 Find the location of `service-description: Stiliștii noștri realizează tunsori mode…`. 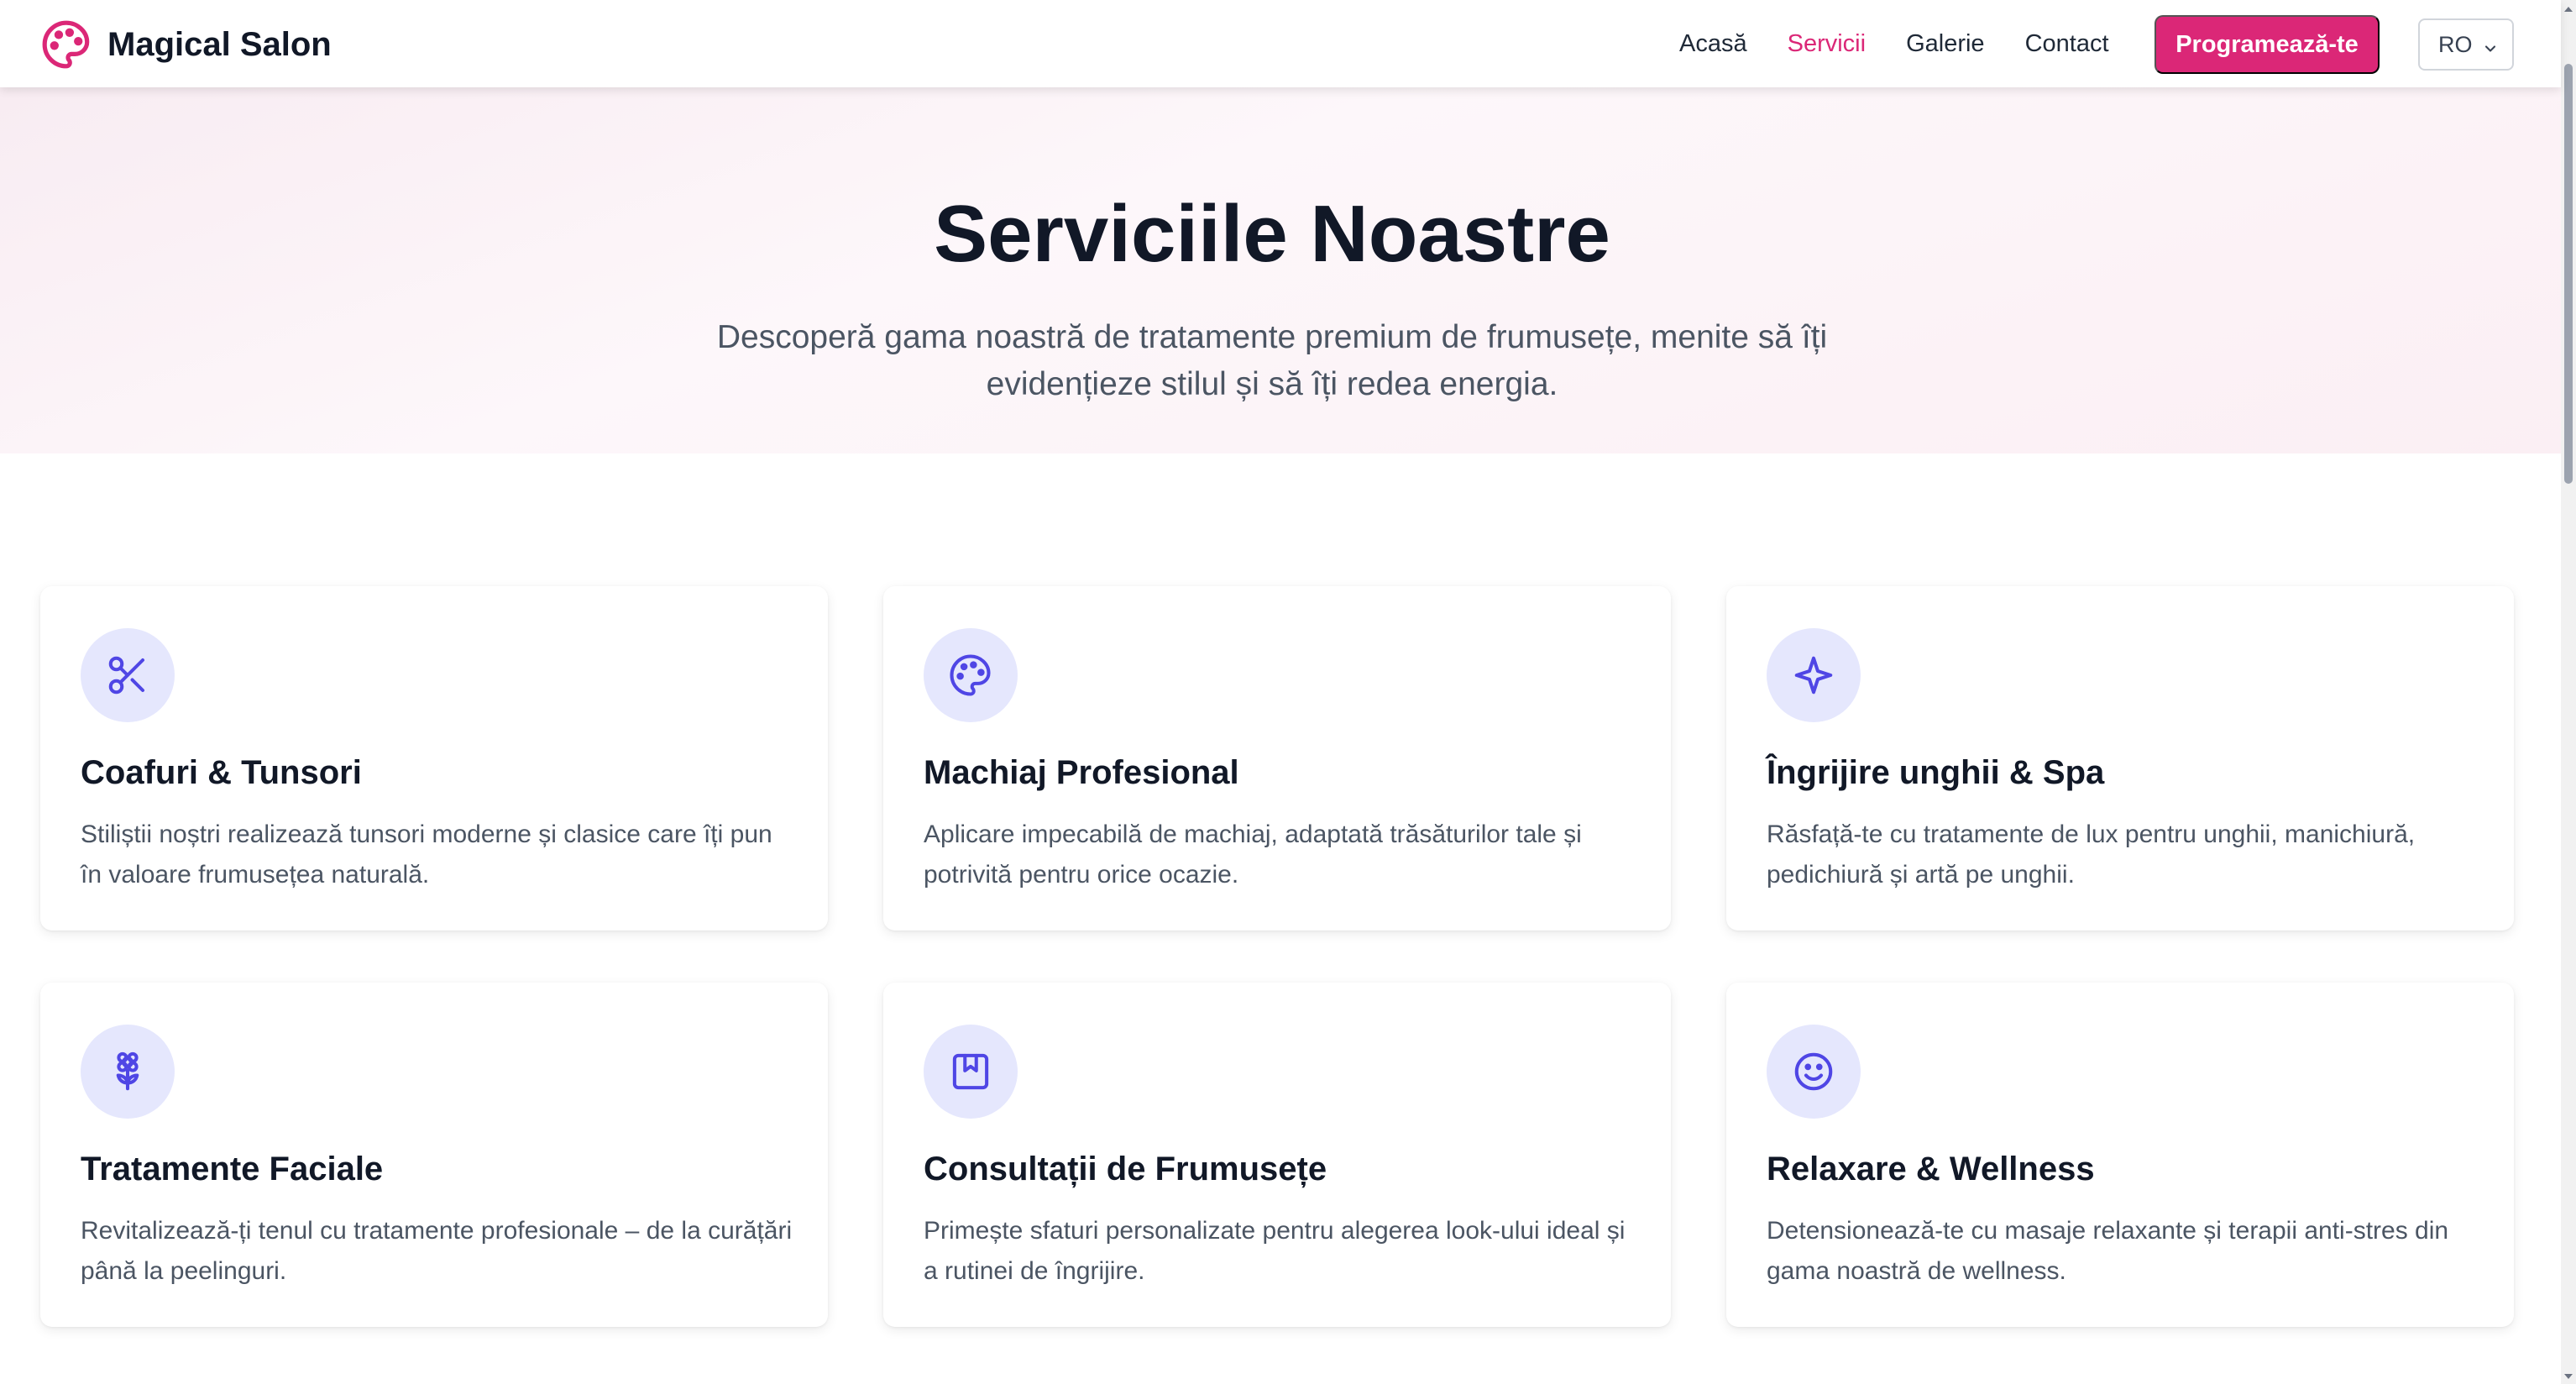

service-description: Stiliștii noștri realizează tunsori mode… is located at coordinates (426, 854).